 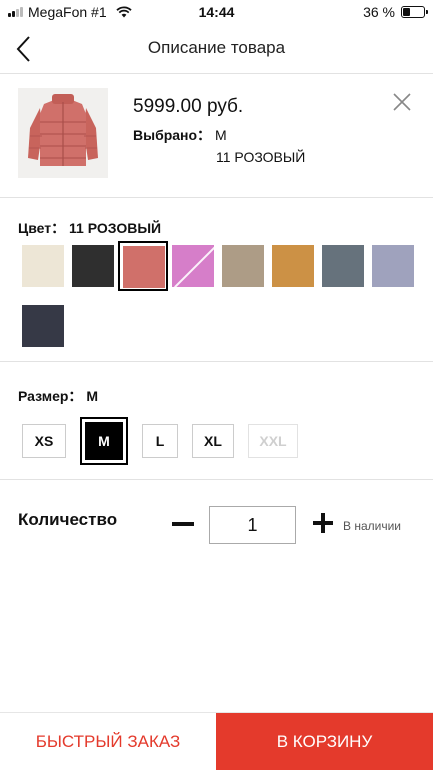 I want to click on jacket-image, so click(x=63, y=133).